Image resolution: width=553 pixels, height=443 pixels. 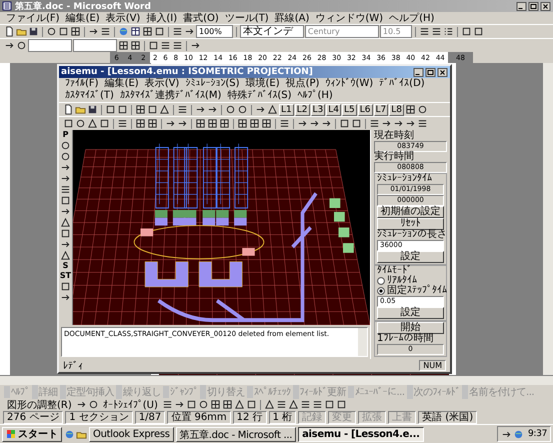 What do you see at coordinates (411, 18) in the screenshot?
I see `menu-item: ヘルプ(H)` at bounding box center [411, 18].